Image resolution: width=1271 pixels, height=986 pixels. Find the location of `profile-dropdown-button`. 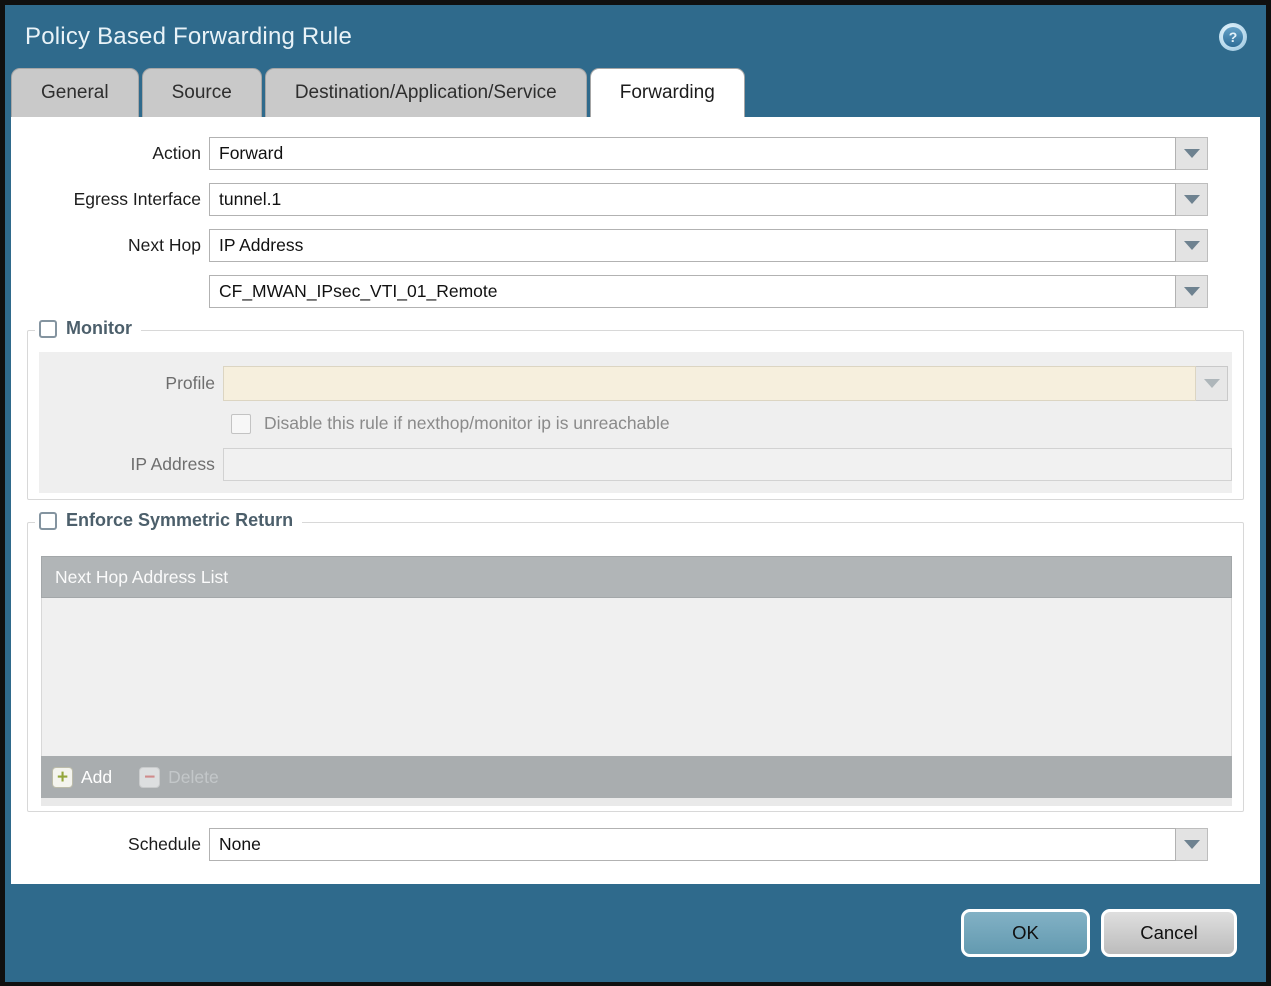

profile-dropdown-button is located at coordinates (1212, 383).